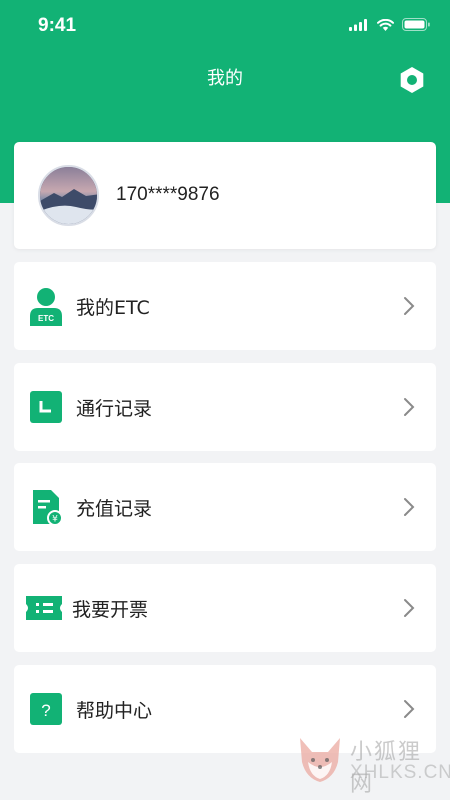 Image resolution: width=450 pixels, height=800 pixels. Describe the element at coordinates (416, 24) in the screenshot. I see `battery-icon` at that location.